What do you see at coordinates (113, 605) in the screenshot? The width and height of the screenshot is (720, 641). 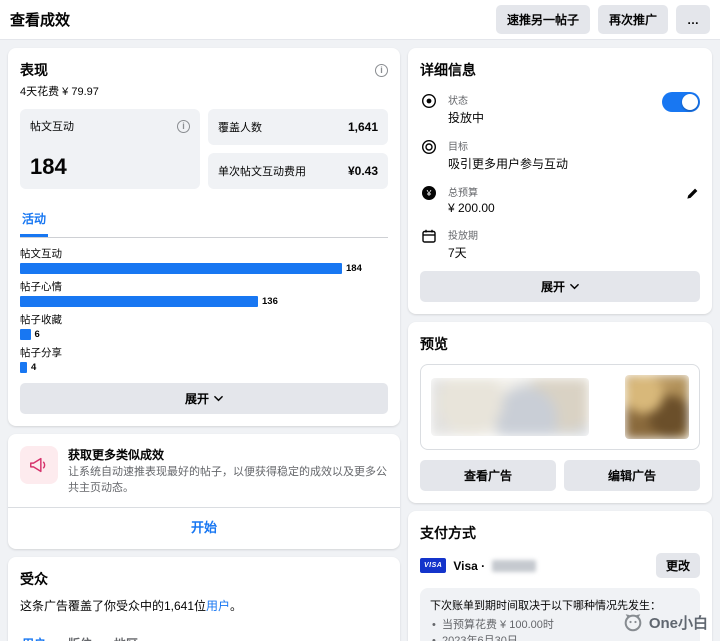 I see `audience-description-text: 这条广告覆盖了你受众中的1,641位` at bounding box center [113, 605].